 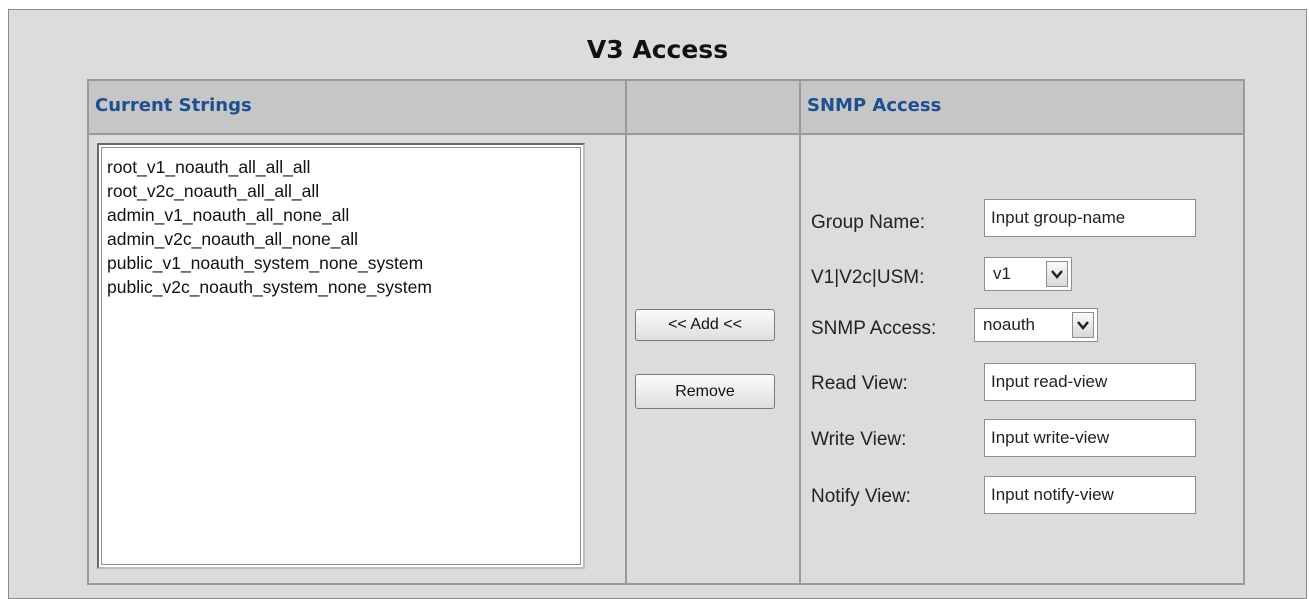 What do you see at coordinates (345, 191) in the screenshot?
I see `list-item: root_v2c_noauth_all_all_all` at bounding box center [345, 191].